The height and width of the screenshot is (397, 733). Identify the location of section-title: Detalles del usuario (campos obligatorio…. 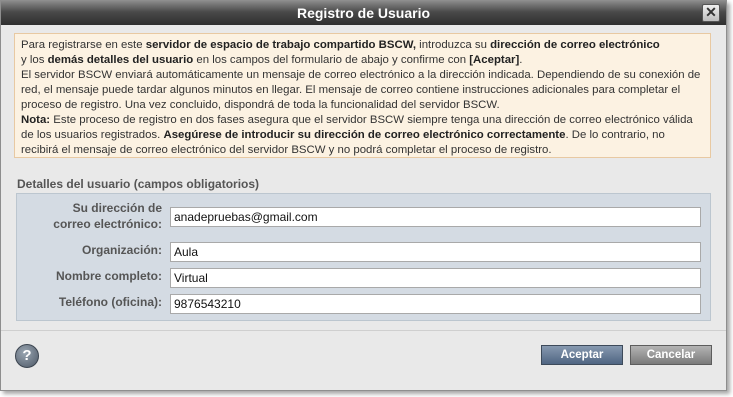
(138, 184).